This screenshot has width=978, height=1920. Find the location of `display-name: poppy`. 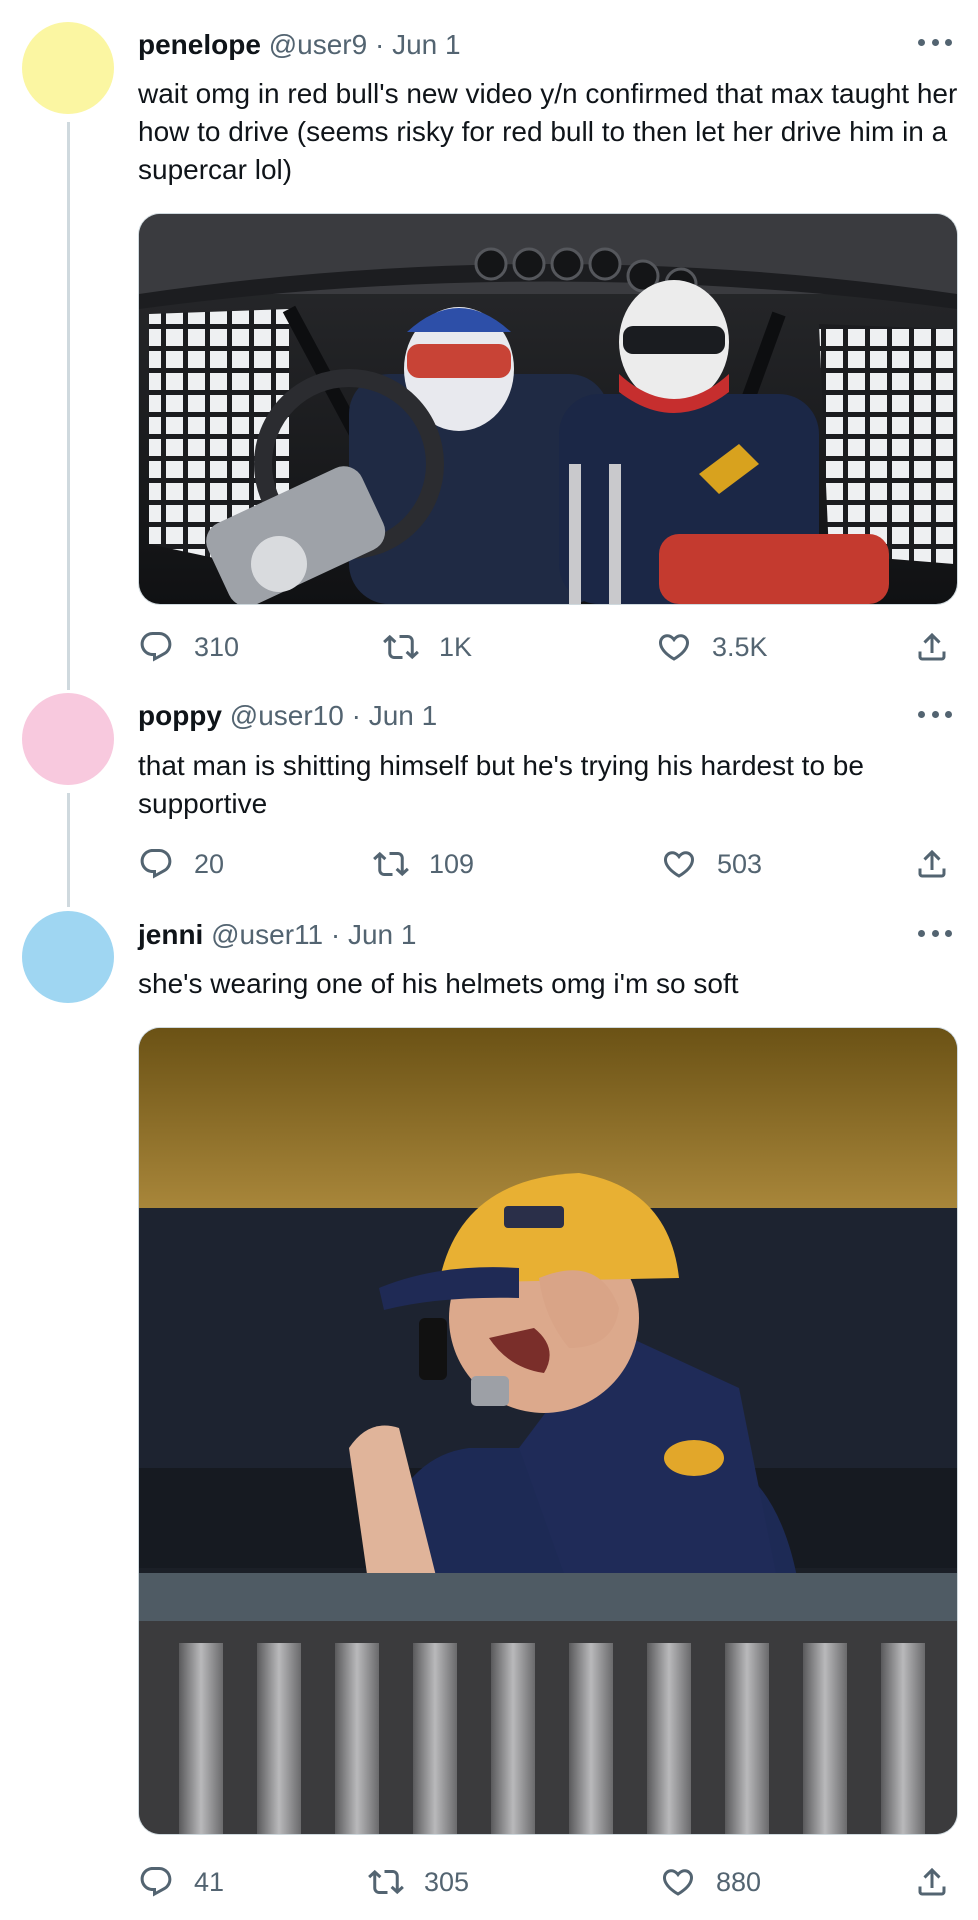

display-name: poppy is located at coordinates (180, 715).